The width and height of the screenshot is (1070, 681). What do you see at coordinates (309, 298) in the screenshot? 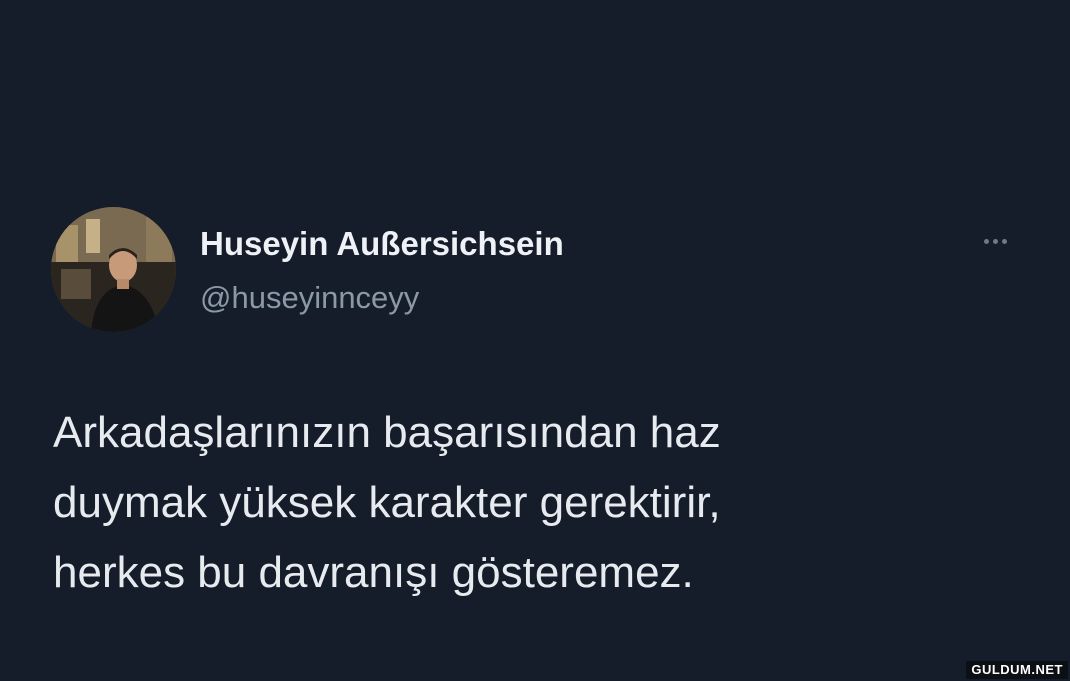
I see `author-handle: @huseyinnceyy` at bounding box center [309, 298].